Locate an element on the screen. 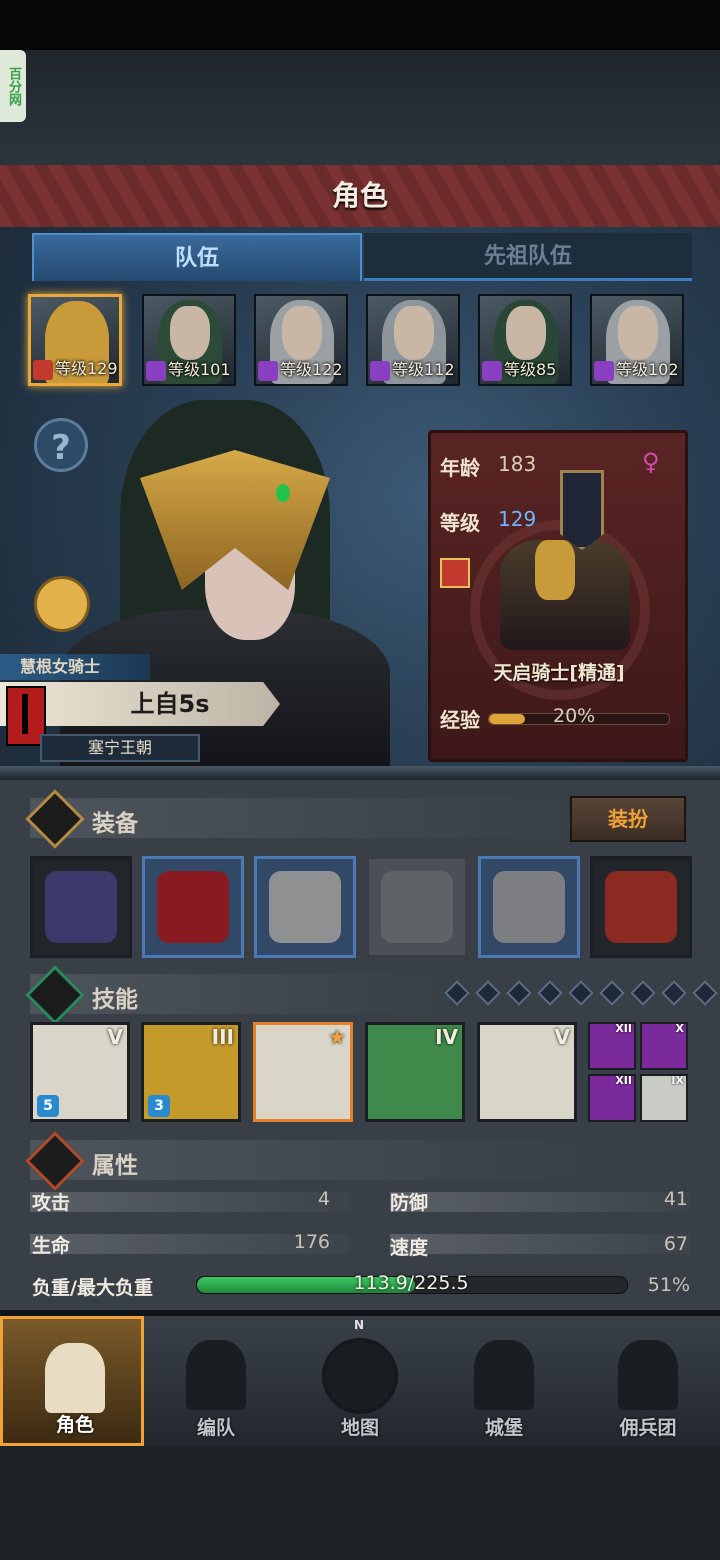 Image resolution: width=720 pixels, height=1560 pixels. help-button: ? is located at coordinates (61, 445).